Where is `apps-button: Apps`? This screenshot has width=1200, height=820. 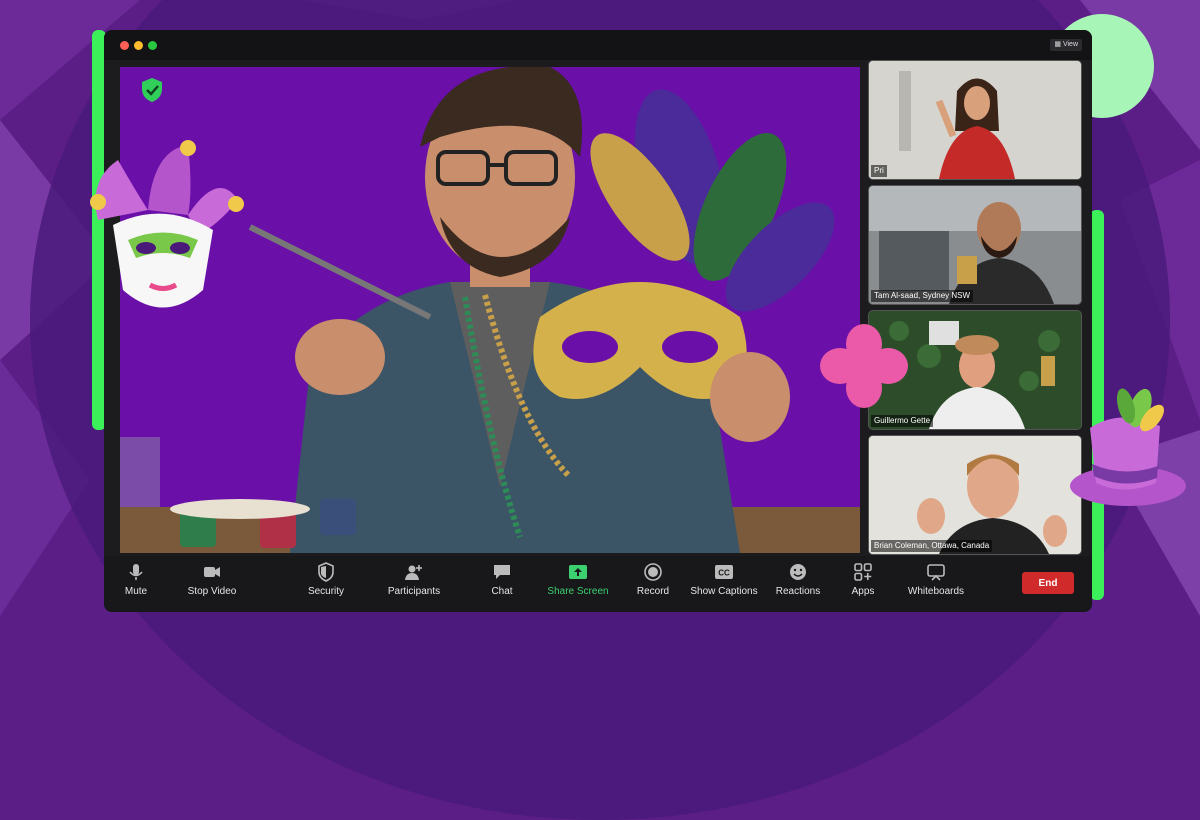
apps-button: Apps is located at coordinates (863, 579).